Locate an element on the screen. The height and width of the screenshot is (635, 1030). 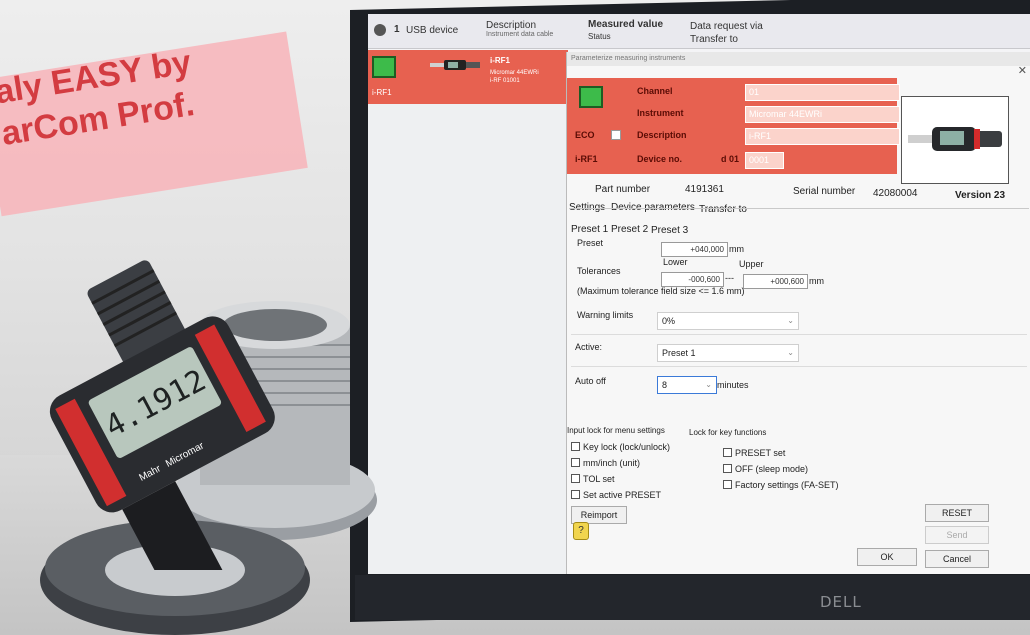
tab-preset-3: Preset 3 is located at coordinates (669, 230).